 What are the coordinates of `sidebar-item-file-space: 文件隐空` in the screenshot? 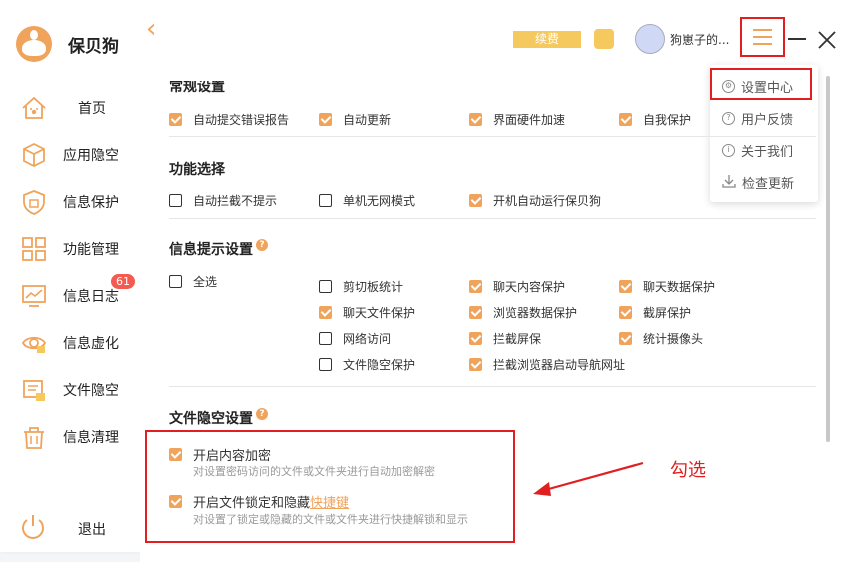 It's located at (70, 389).